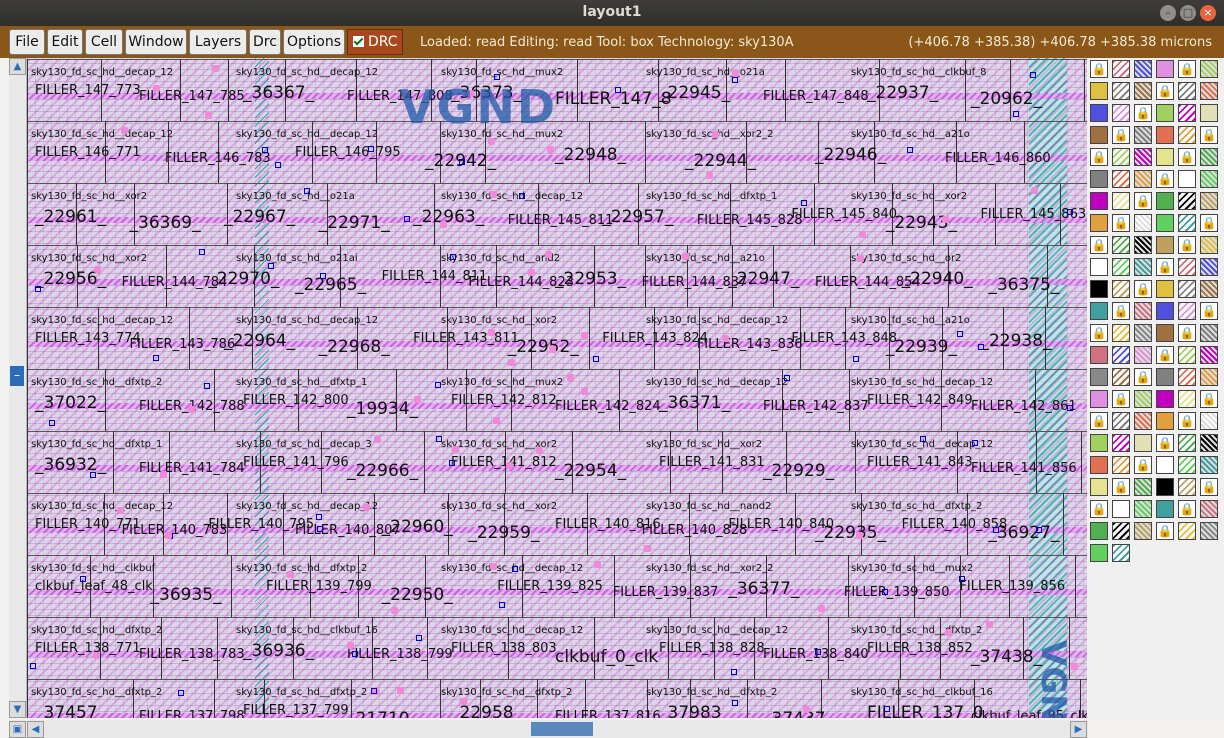  I want to click on menu-layers: Layers, so click(218, 42).